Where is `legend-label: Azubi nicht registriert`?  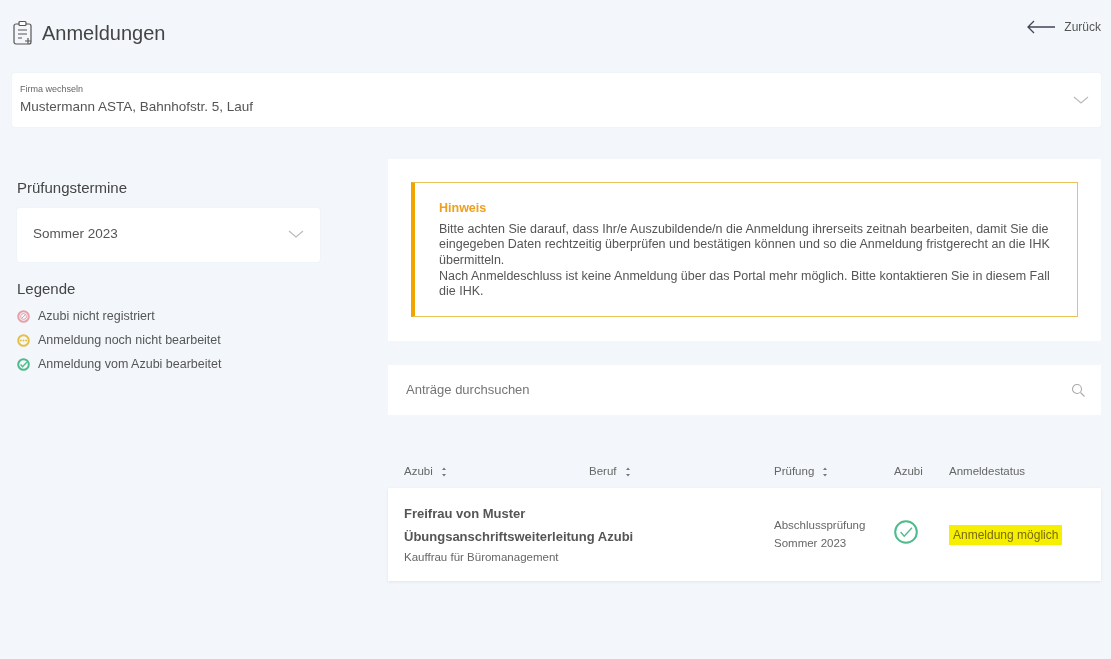 legend-label: Azubi nicht registriert is located at coordinates (96, 316).